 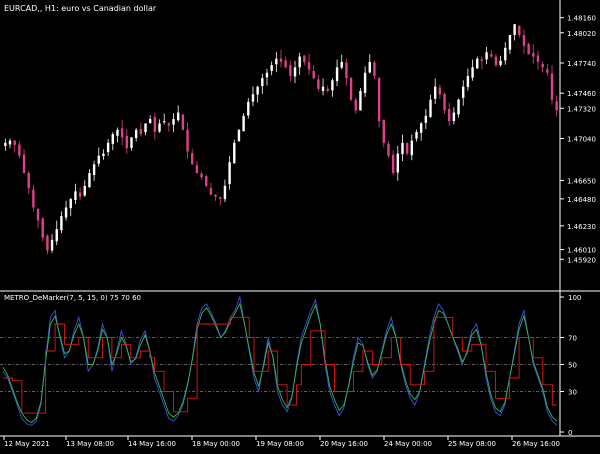 What do you see at coordinates (581, 251) in the screenshot?
I see `y-tick-label: 1.46010` at bounding box center [581, 251].